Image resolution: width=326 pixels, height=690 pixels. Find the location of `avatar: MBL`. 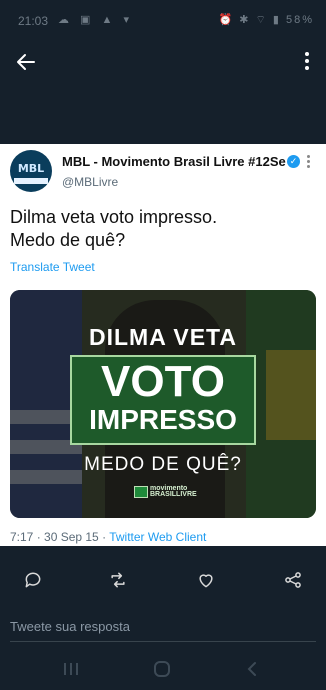

avatar: MBL is located at coordinates (31, 171).